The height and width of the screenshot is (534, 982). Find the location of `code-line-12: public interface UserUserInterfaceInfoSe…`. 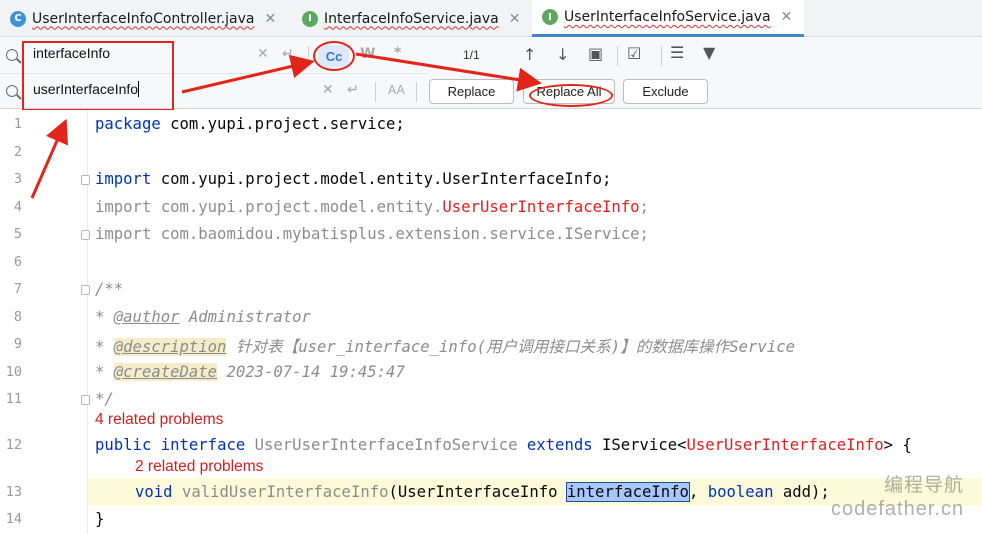

code-line-12: public interface UserUserInterfaceInfoSe… is located at coordinates (503, 445).